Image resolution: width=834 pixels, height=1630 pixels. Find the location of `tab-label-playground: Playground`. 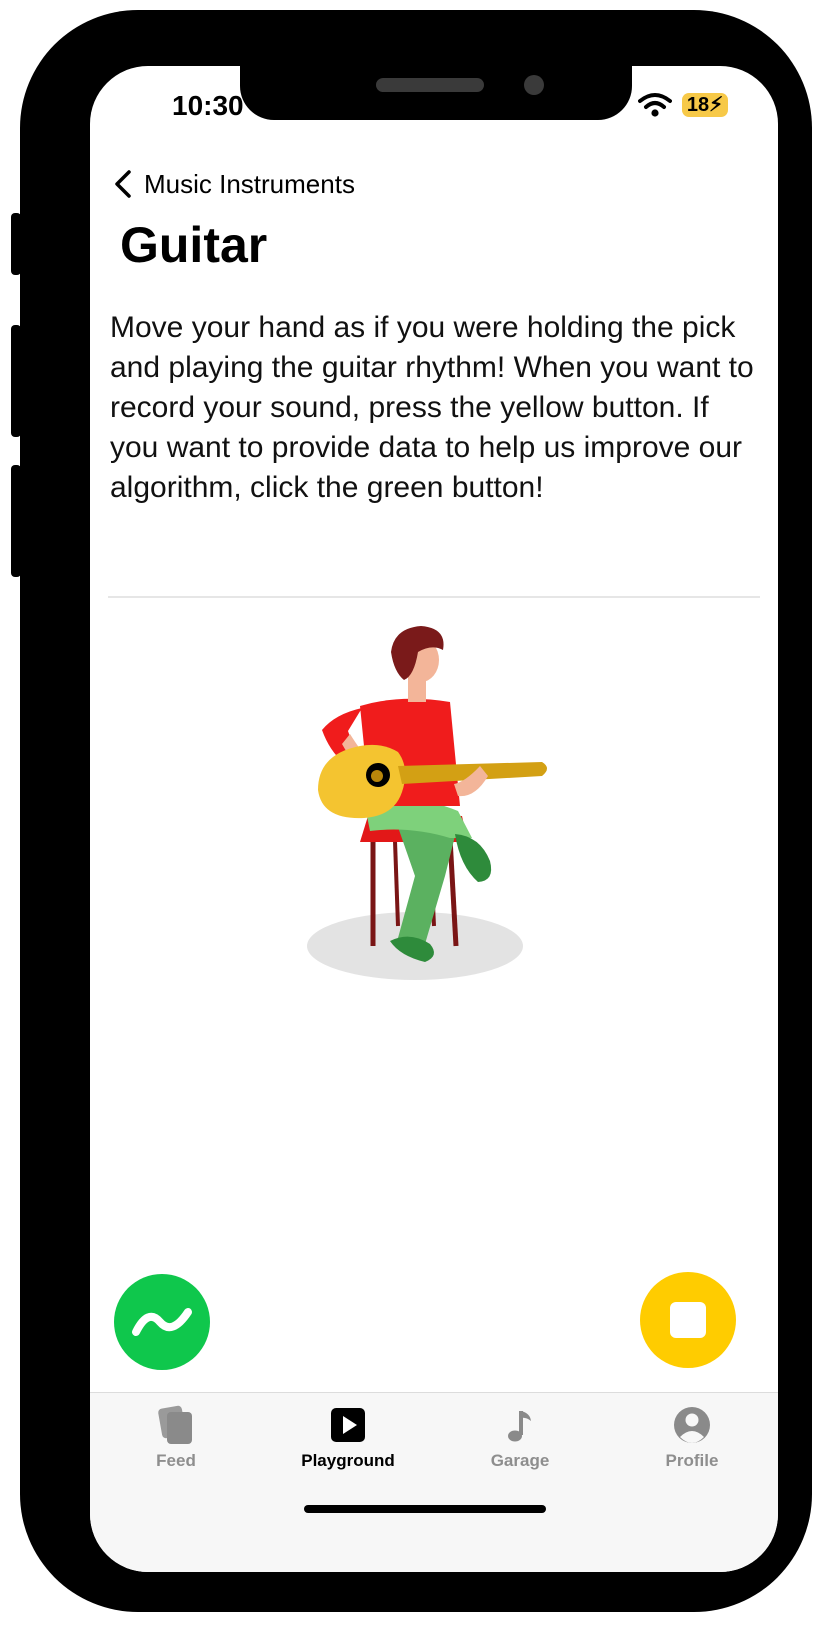

tab-label-playground: Playground is located at coordinates (348, 1460).